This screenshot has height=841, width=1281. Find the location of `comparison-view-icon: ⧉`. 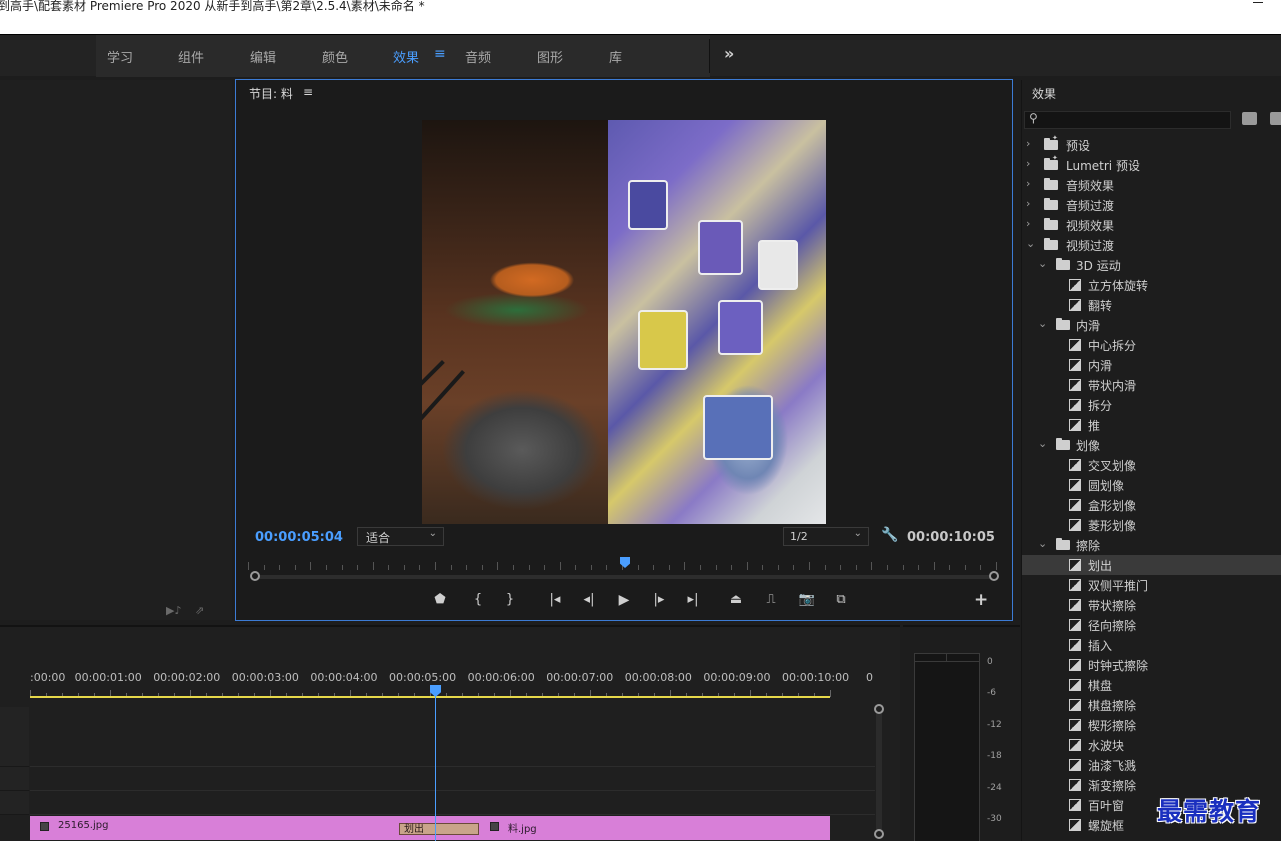

comparison-view-icon: ⧉ is located at coordinates (841, 599).